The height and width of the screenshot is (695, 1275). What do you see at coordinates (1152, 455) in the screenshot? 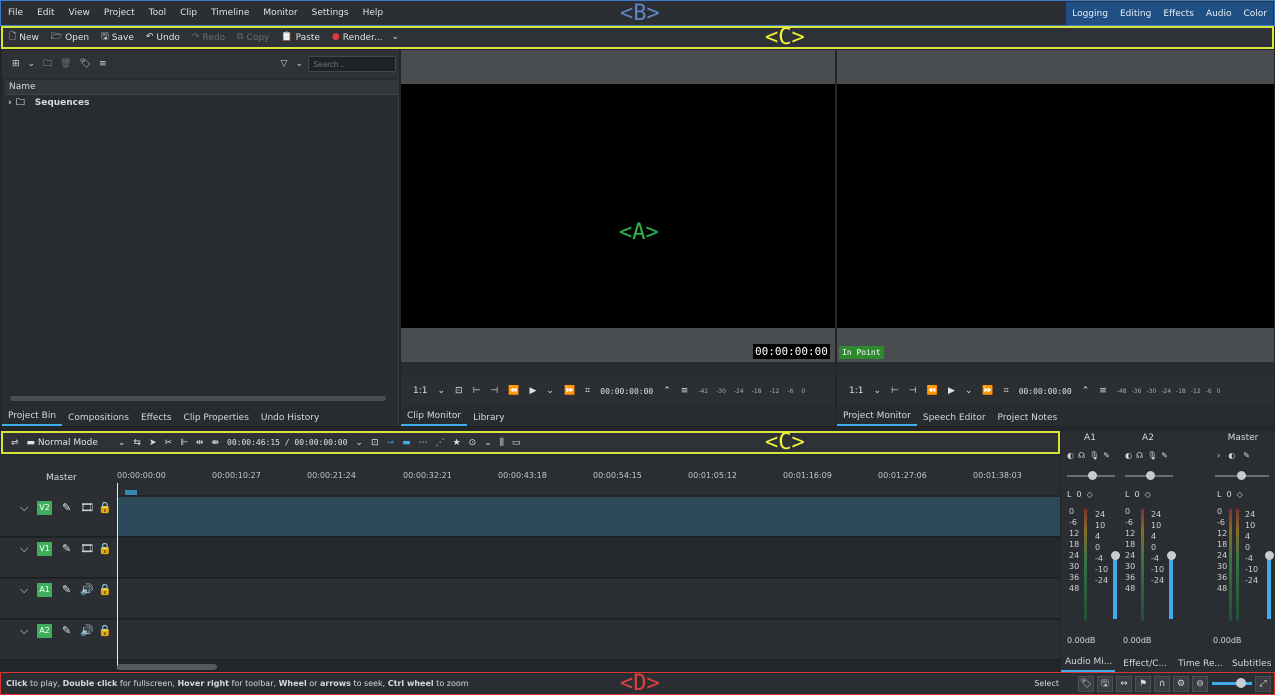
I see `mic-icon: 🎙` at bounding box center [1152, 455].